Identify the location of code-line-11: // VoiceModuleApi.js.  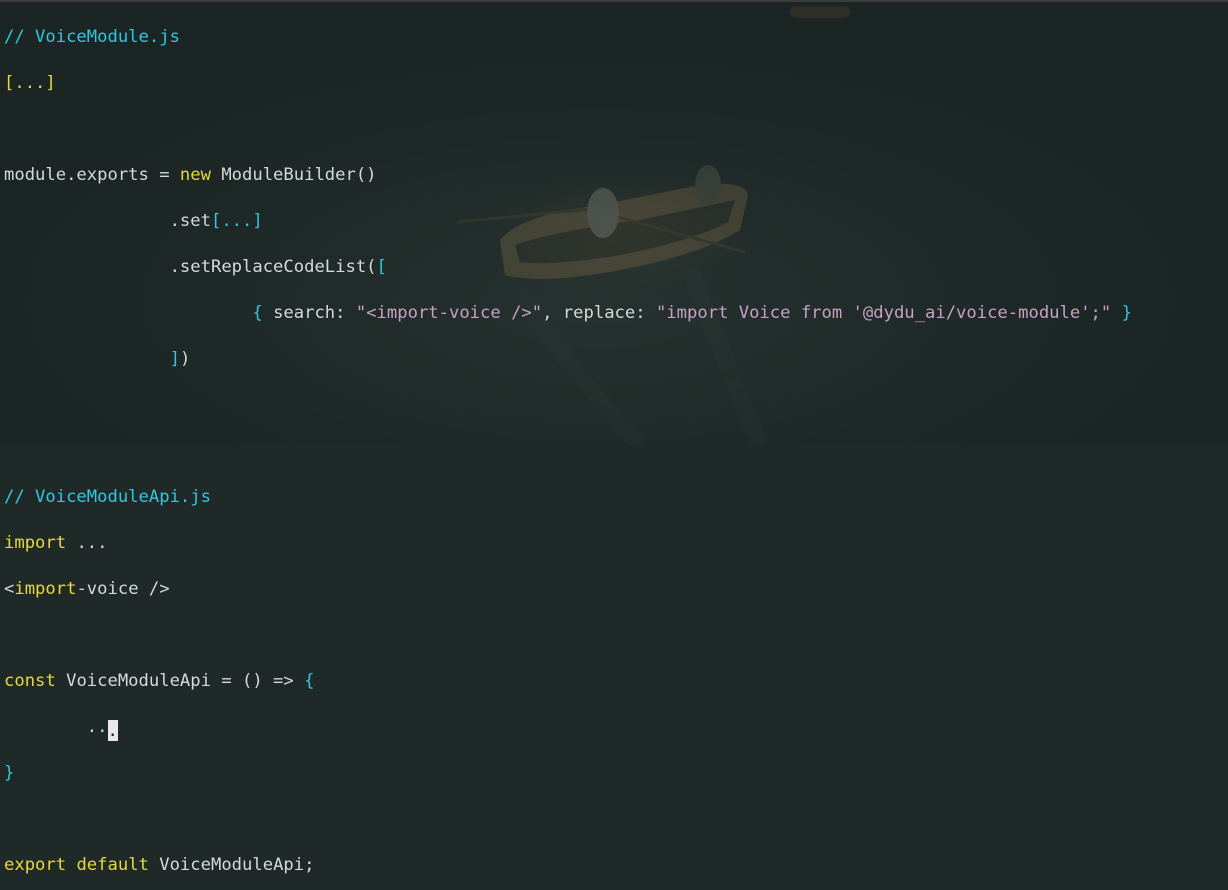
(568, 497).